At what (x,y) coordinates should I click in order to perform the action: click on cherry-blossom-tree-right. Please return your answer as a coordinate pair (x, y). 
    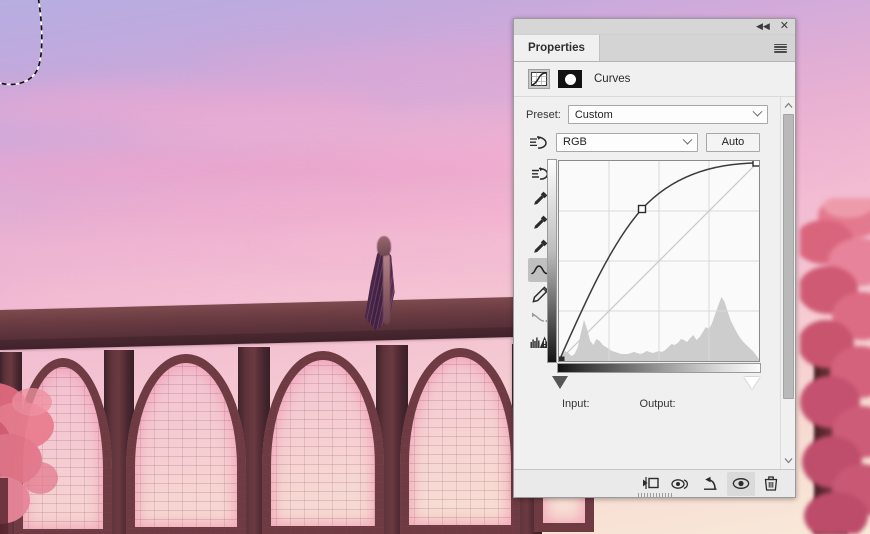
    Looking at the image, I should click on (835, 366).